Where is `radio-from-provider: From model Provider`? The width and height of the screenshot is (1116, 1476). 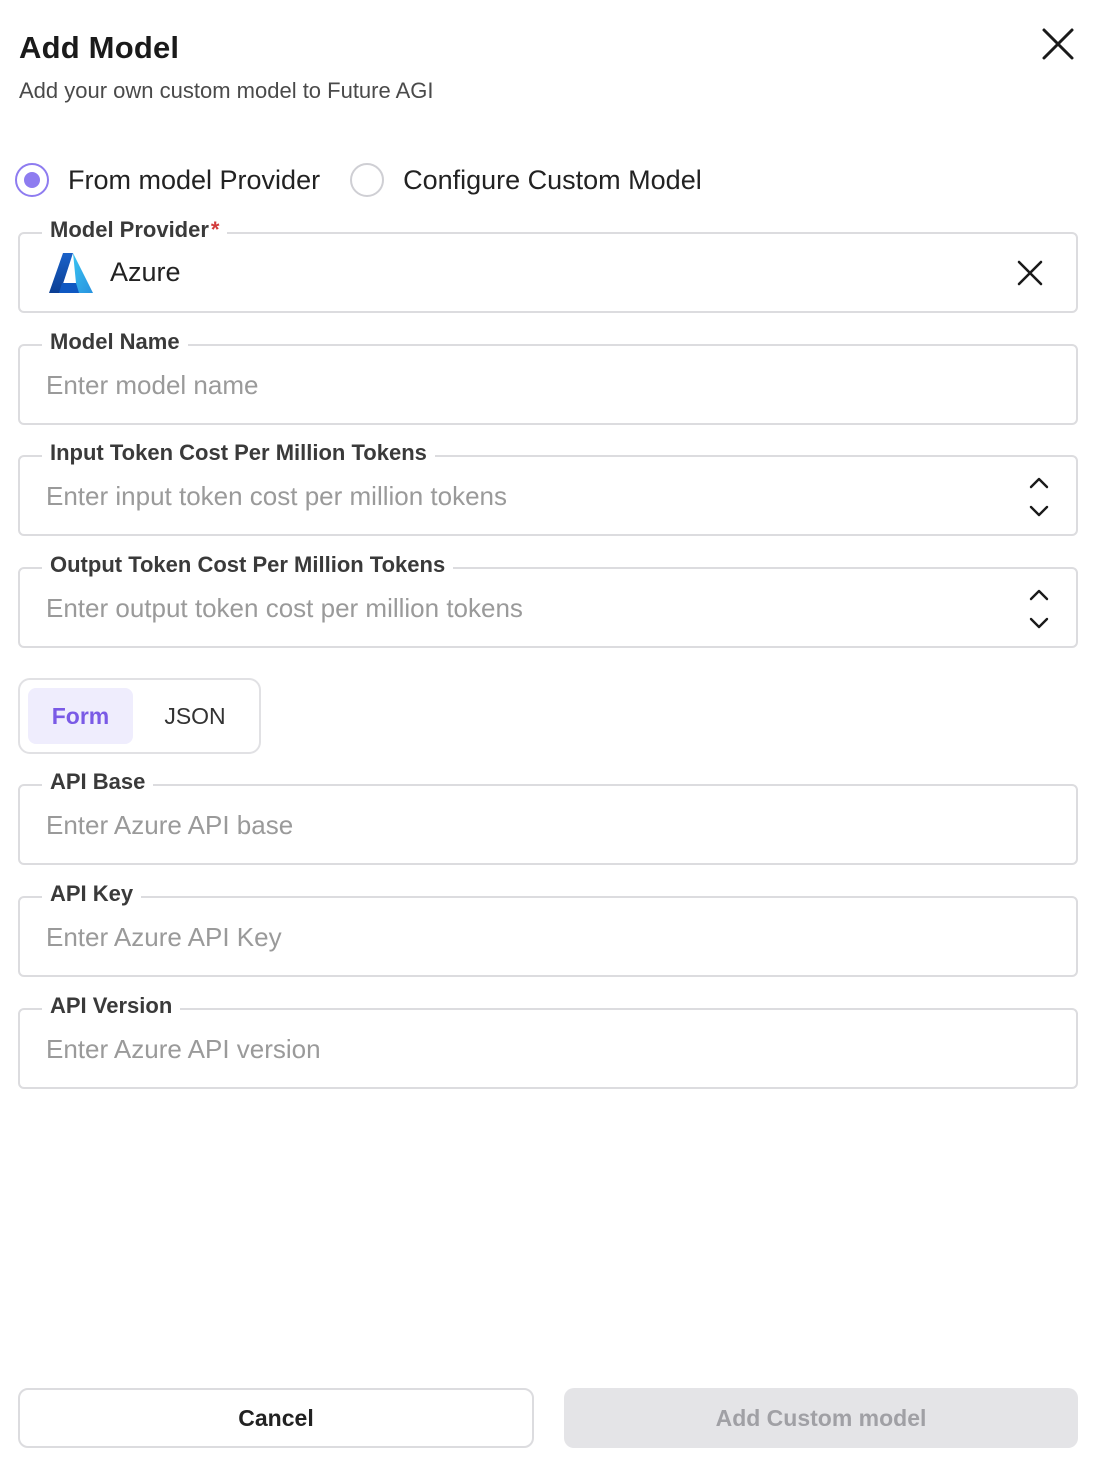 radio-from-provider: From model Provider is located at coordinates (167, 180).